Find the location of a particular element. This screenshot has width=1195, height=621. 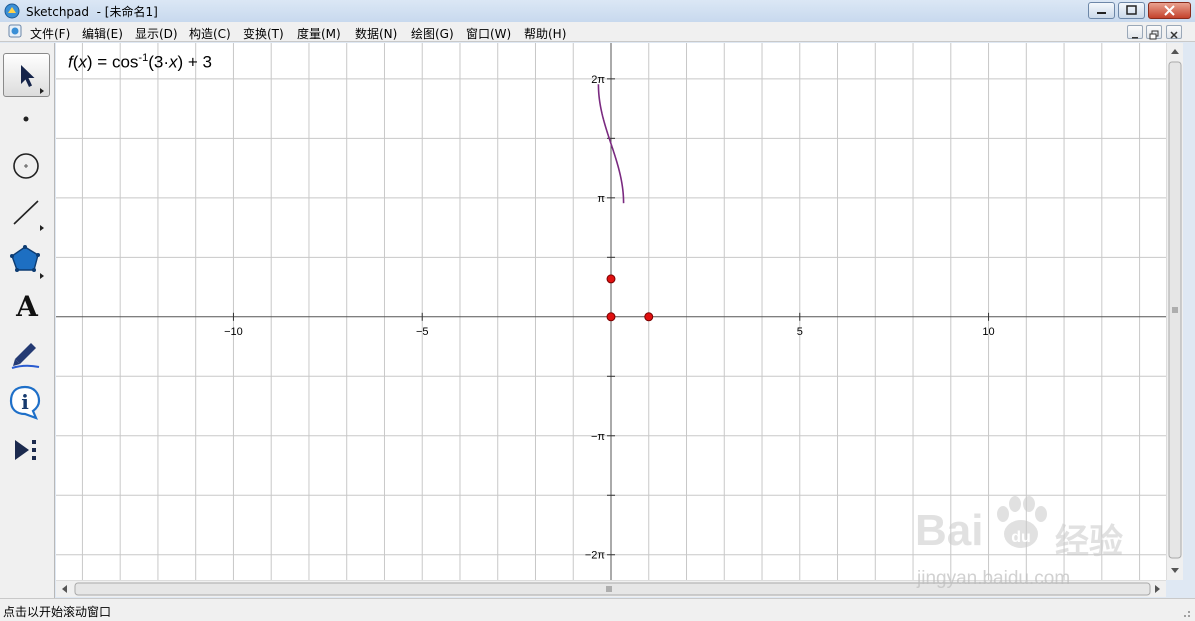

resize-grip-icon is located at coordinates (1186, 613).